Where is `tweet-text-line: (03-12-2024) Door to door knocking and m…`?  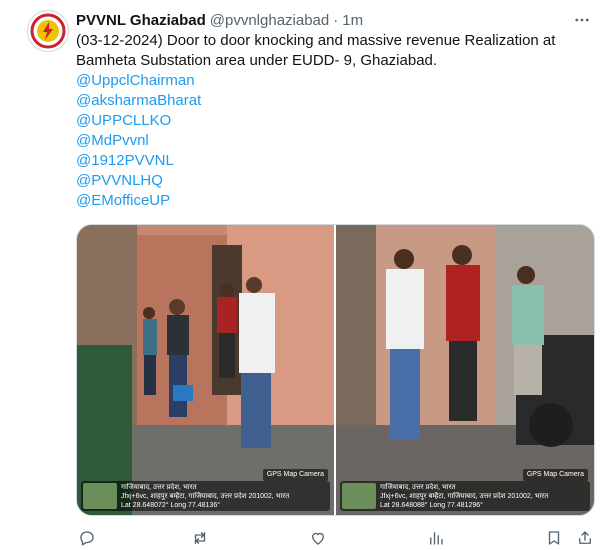
tweet-text-line: (03-12-2024) Door to door knocking and m… is located at coordinates (316, 40).